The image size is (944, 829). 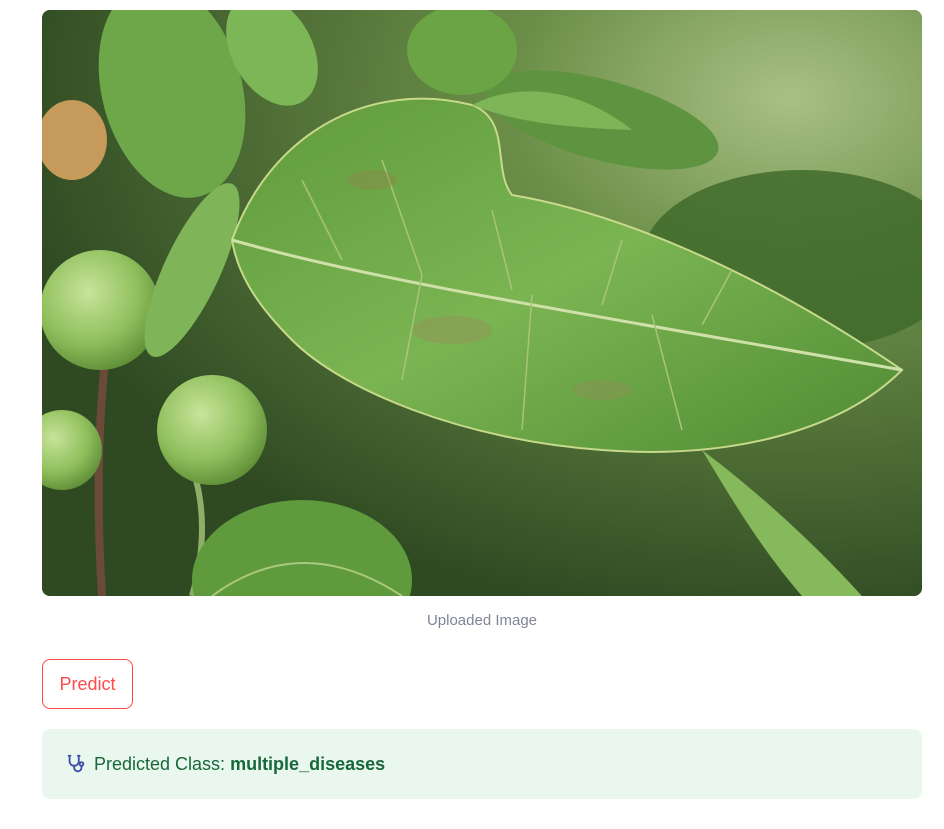 What do you see at coordinates (482, 764) in the screenshot?
I see `prediction-alert: Predicted Class: multiple_diseases` at bounding box center [482, 764].